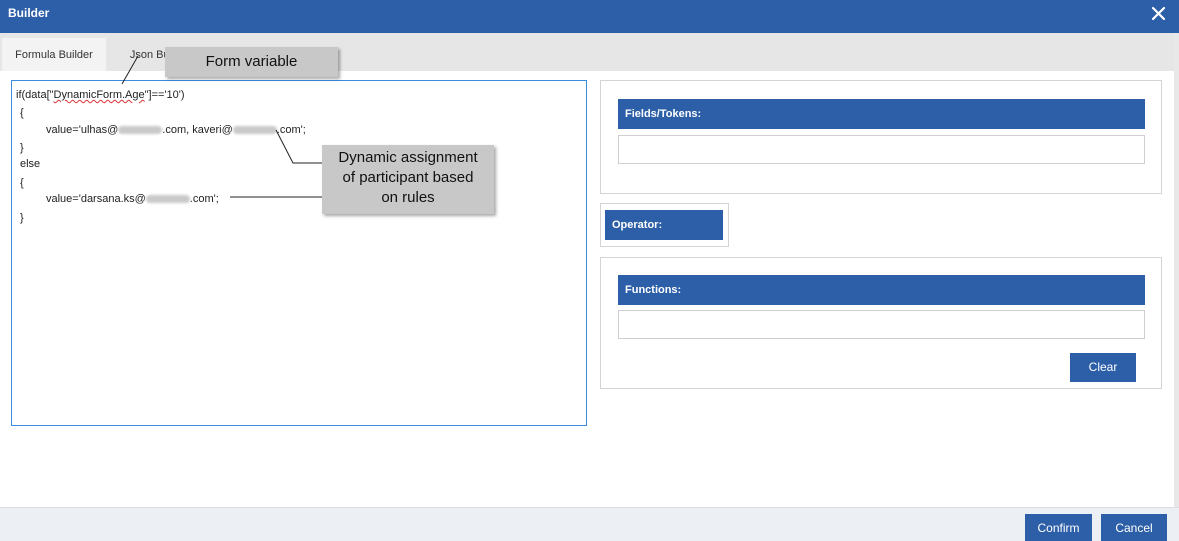  Describe the element at coordinates (54, 54) in the screenshot. I see `tab-formula-builder: Formula Builder` at that location.